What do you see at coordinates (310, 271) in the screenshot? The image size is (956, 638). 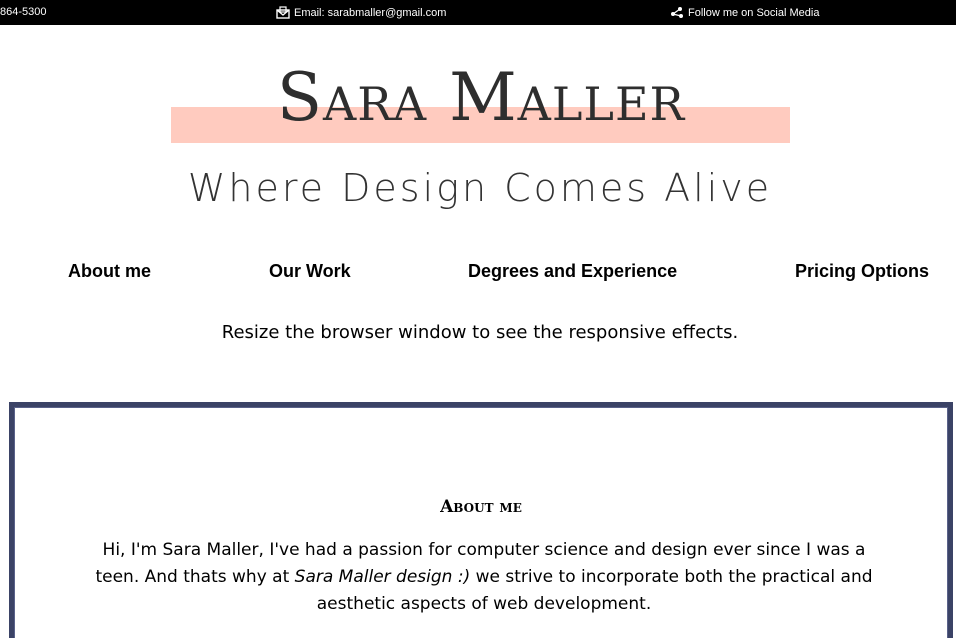 I see `nav-our-work: Our Work` at bounding box center [310, 271].